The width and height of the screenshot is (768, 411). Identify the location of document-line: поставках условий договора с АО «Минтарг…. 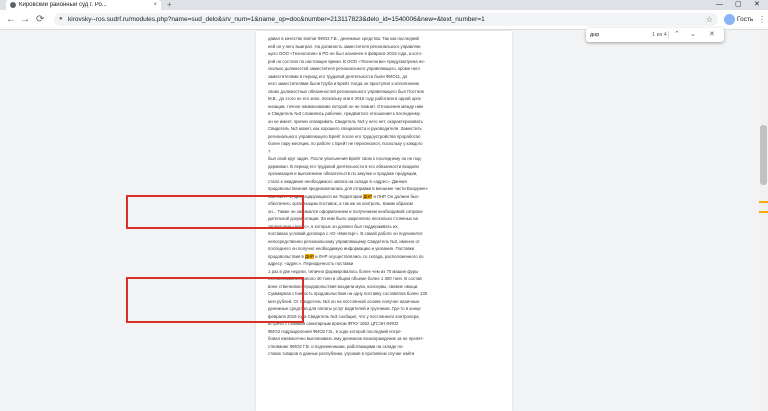
(345, 233).